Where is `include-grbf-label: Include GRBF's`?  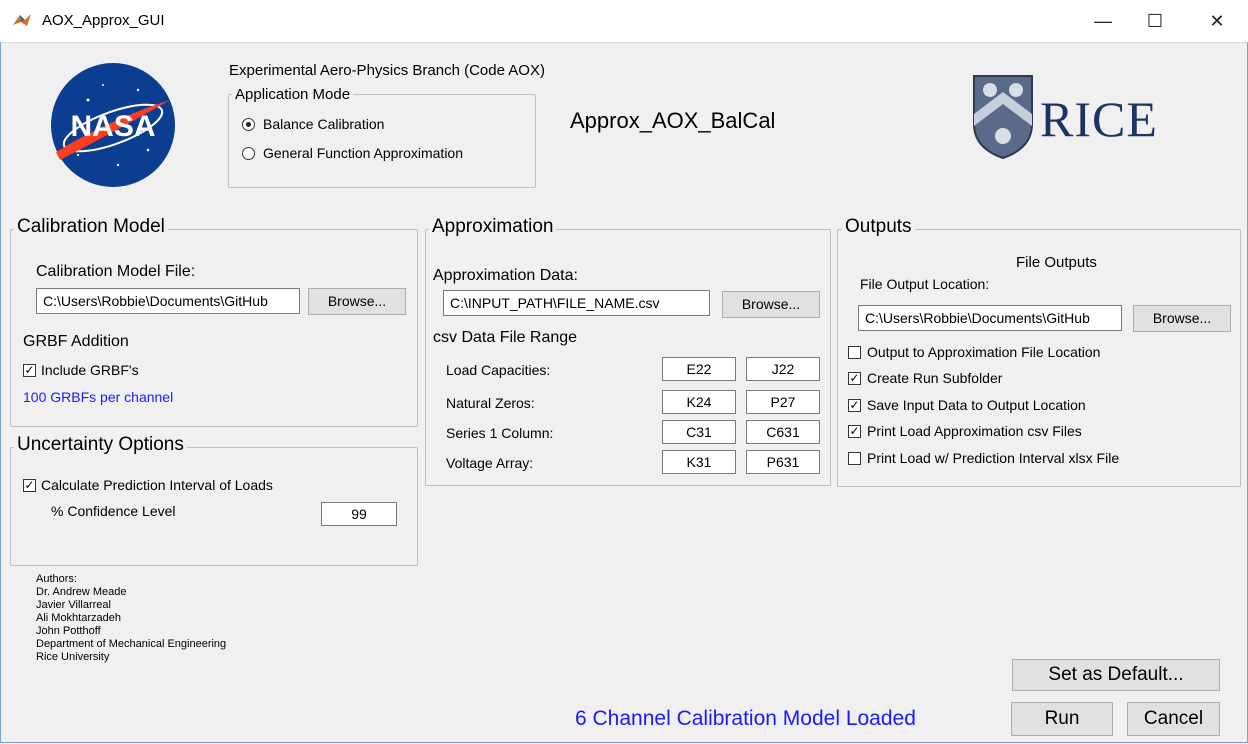
include-grbf-label: Include GRBF's is located at coordinates (90, 370).